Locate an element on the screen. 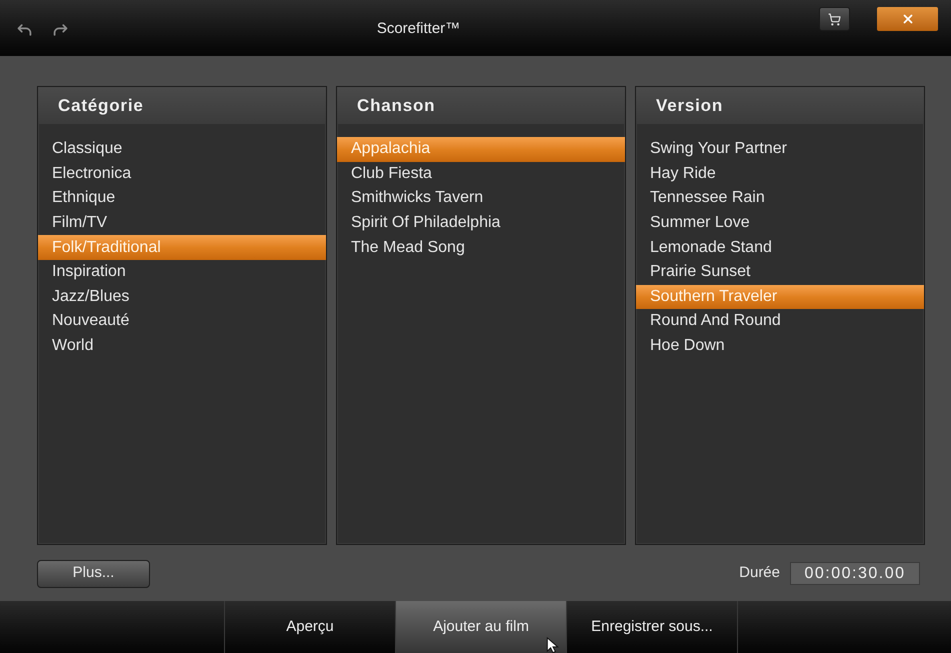  list-item: Tennessee Rain is located at coordinates (780, 198).